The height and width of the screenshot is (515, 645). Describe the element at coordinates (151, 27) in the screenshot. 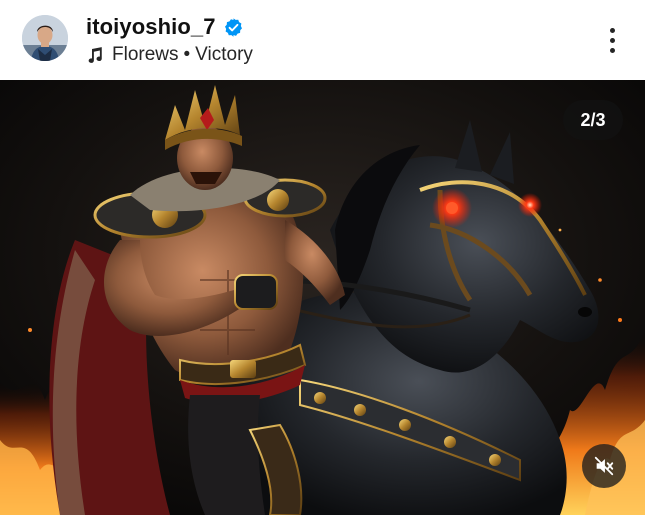

I see `username: itoiyoshio_7` at that location.